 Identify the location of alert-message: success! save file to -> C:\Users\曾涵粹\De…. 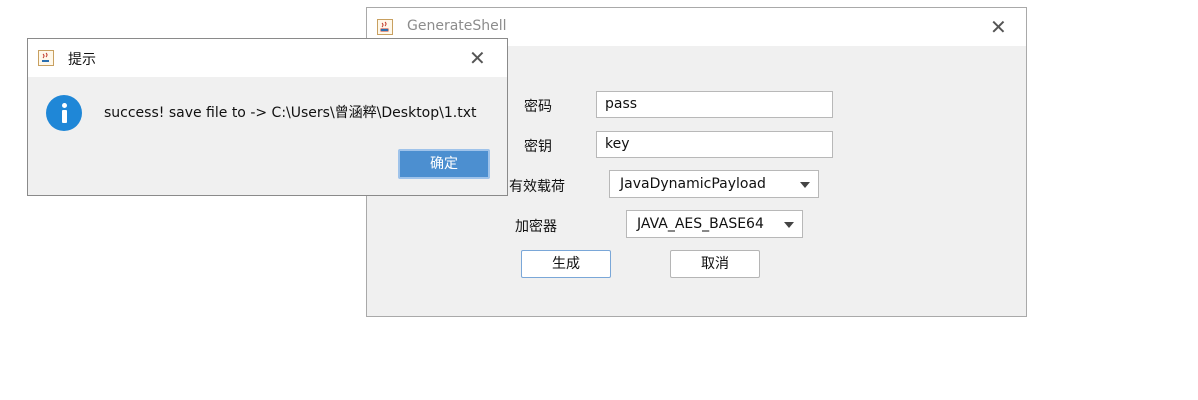
(290, 113).